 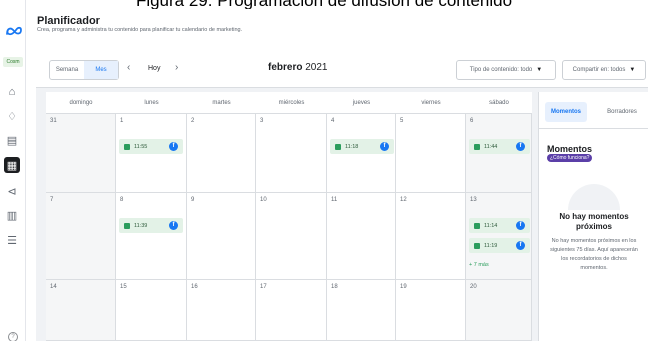 I want to click on meta-logo-icon, so click(x=14, y=31).